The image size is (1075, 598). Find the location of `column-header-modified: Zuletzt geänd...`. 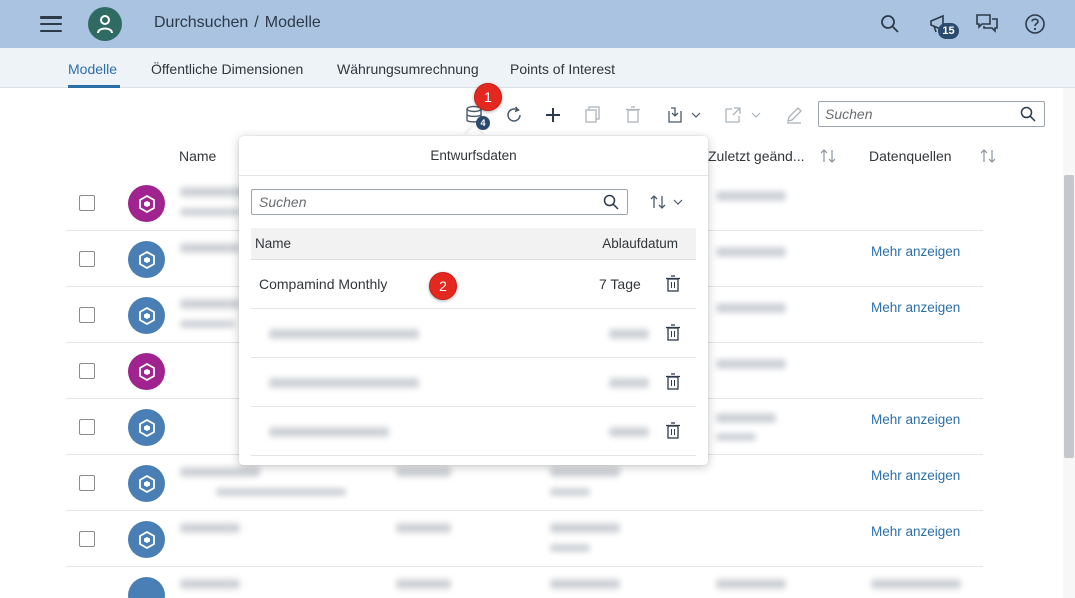

column-header-modified: Zuletzt geänd... is located at coordinates (756, 156).